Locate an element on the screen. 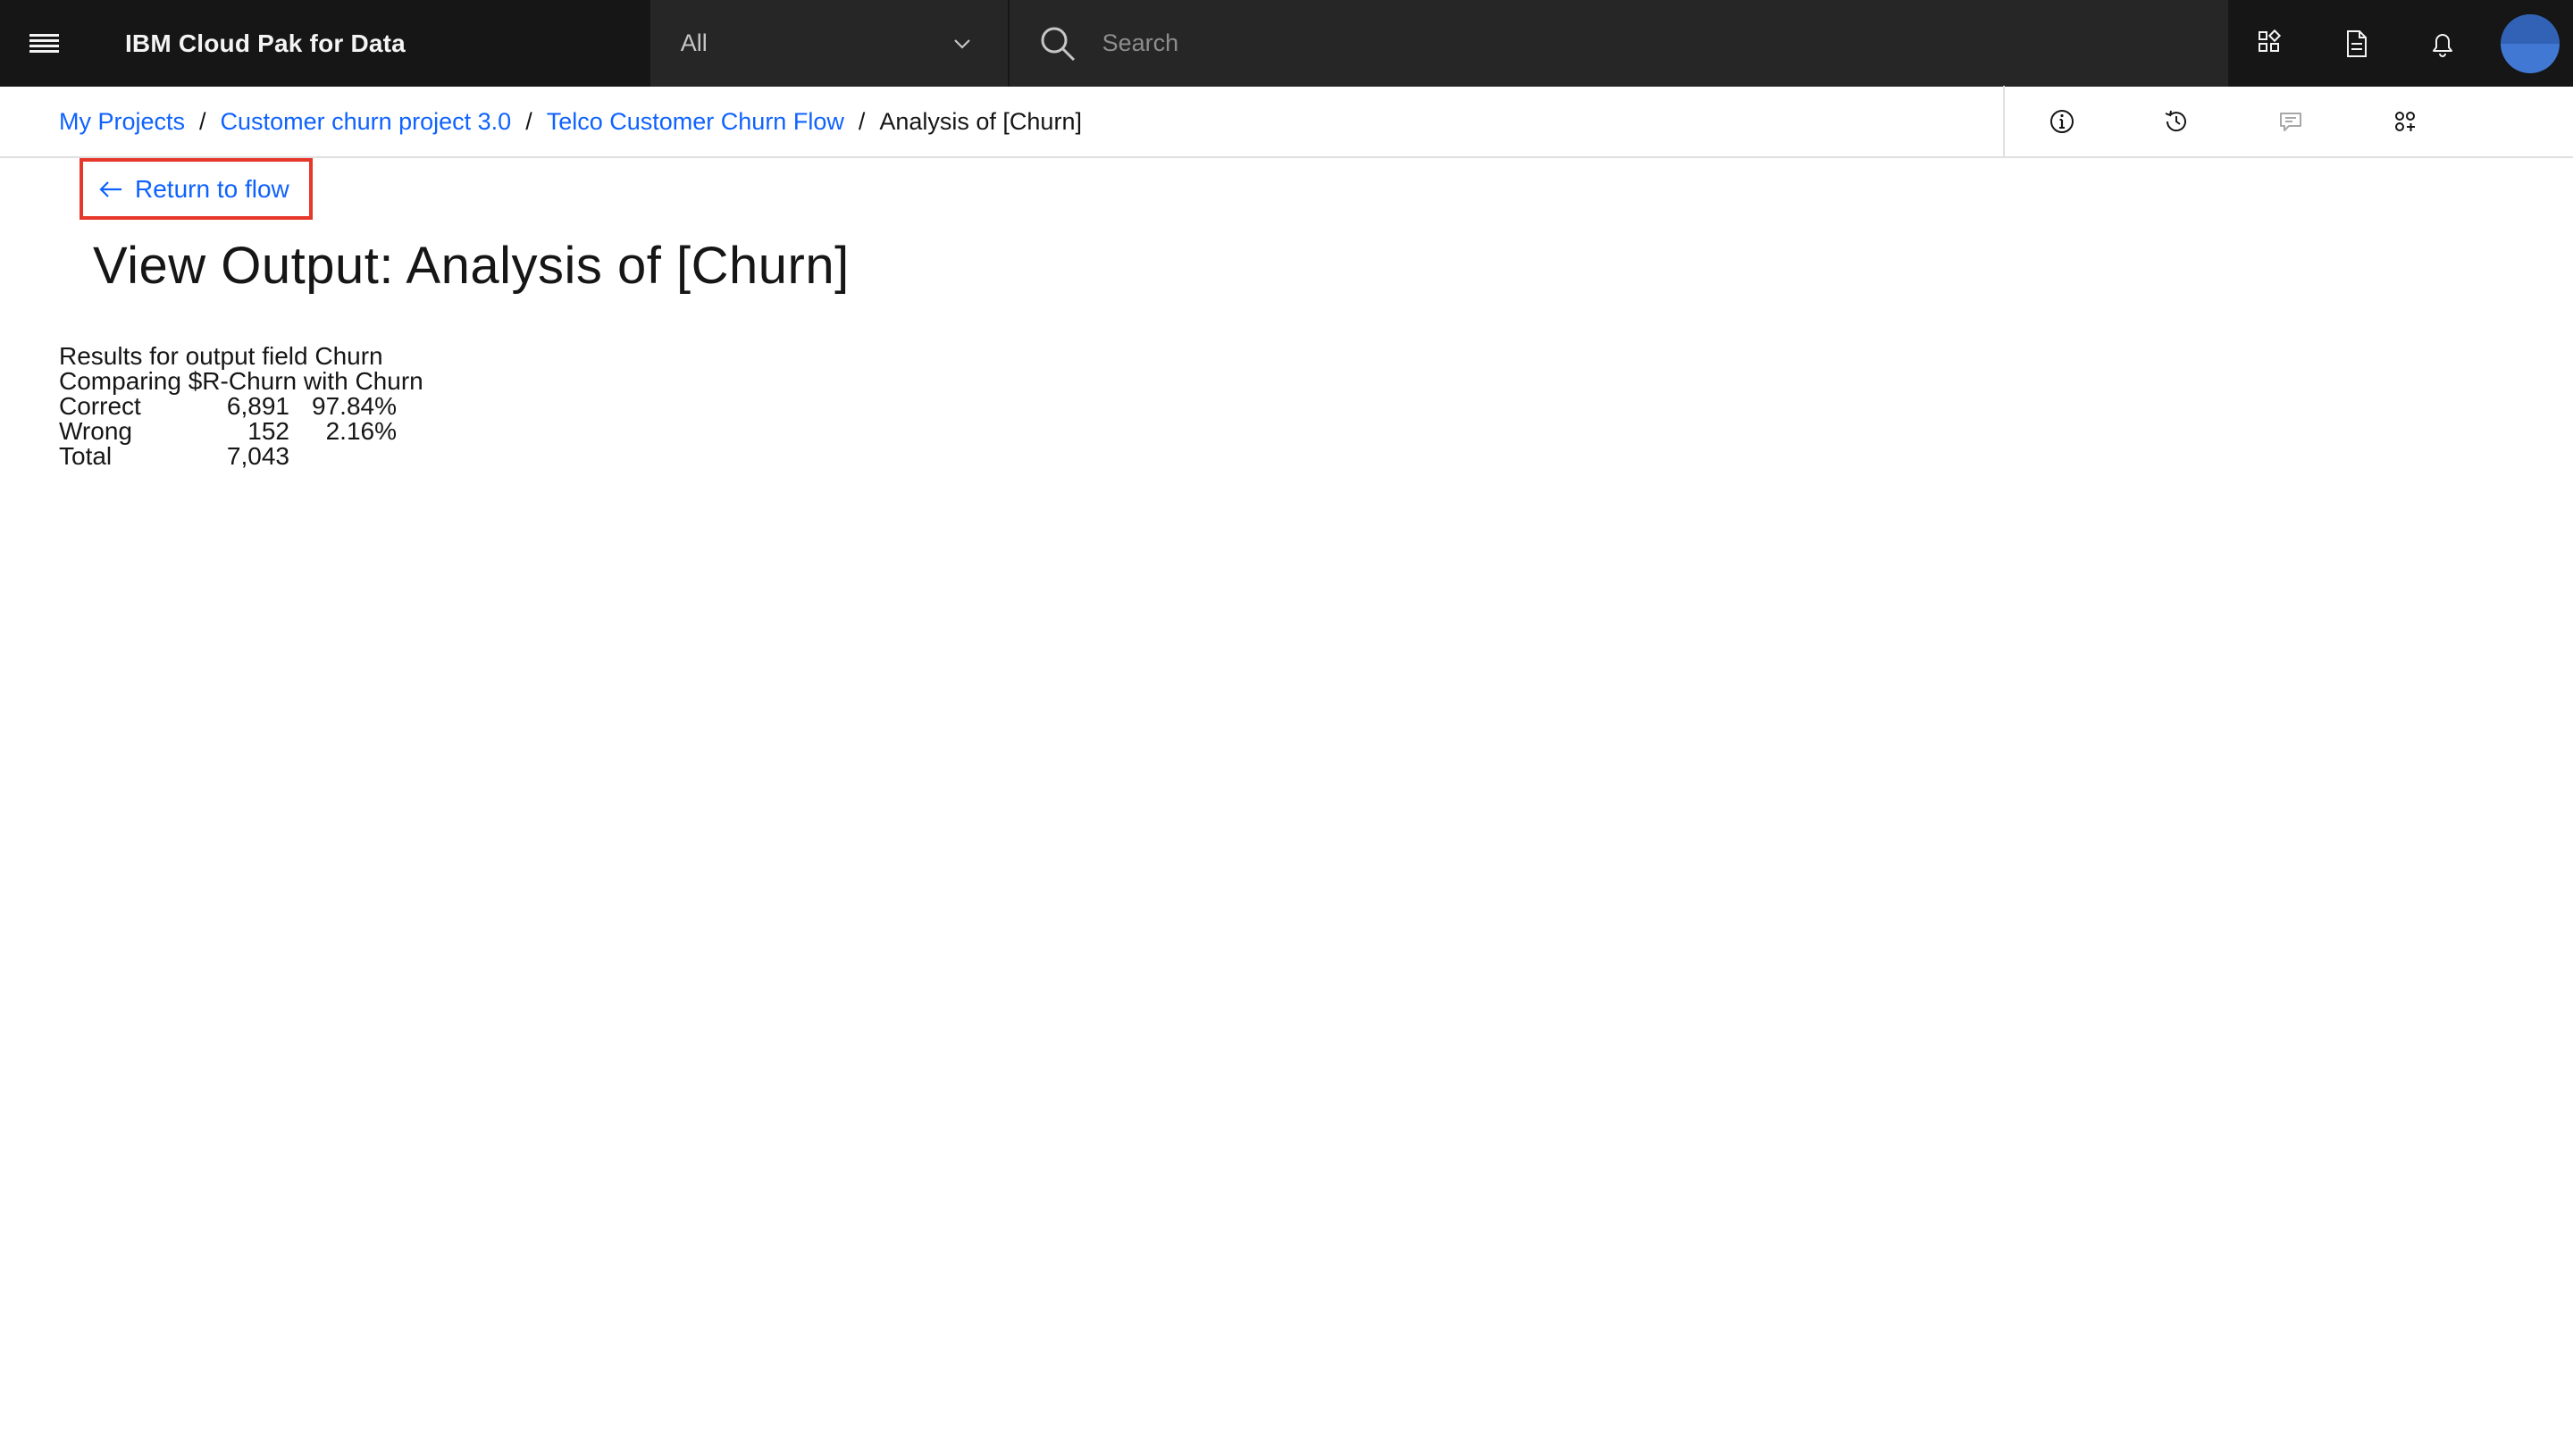 The image size is (2573, 1456). results-row-percent: 97.84% is located at coordinates (354, 406).